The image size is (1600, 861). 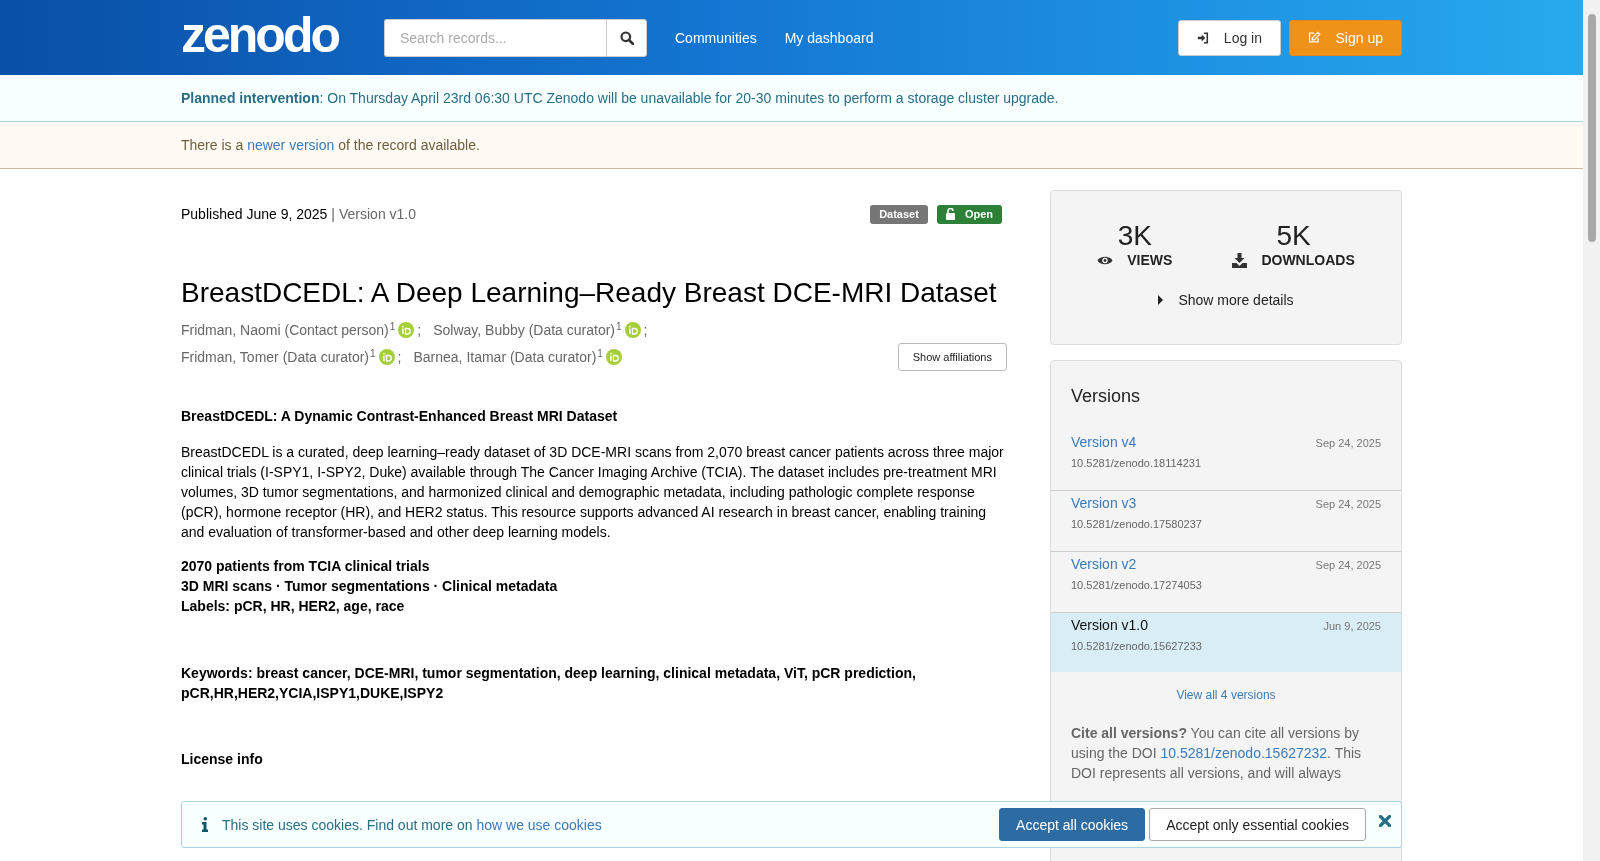 I want to click on accept-all-cookies-button: Accept all cookies, so click(x=1072, y=824).